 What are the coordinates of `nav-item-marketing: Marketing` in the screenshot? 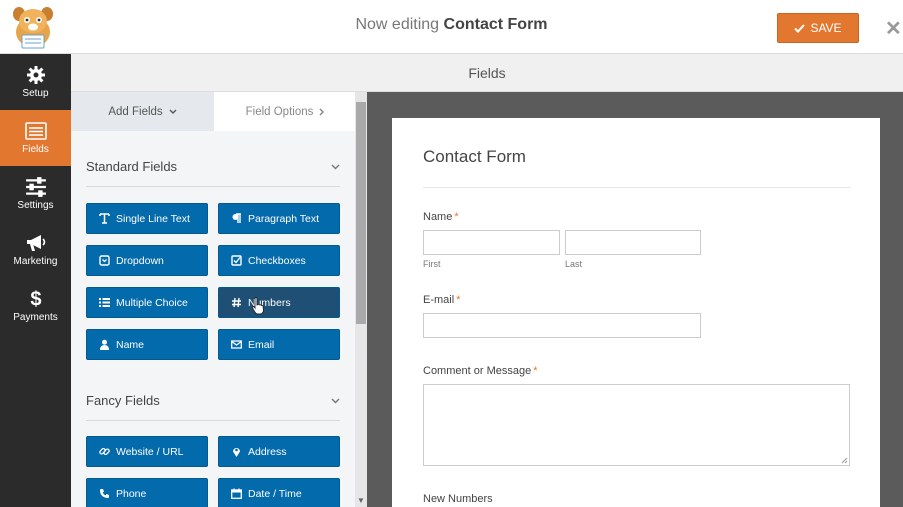 It's located at (35, 250).